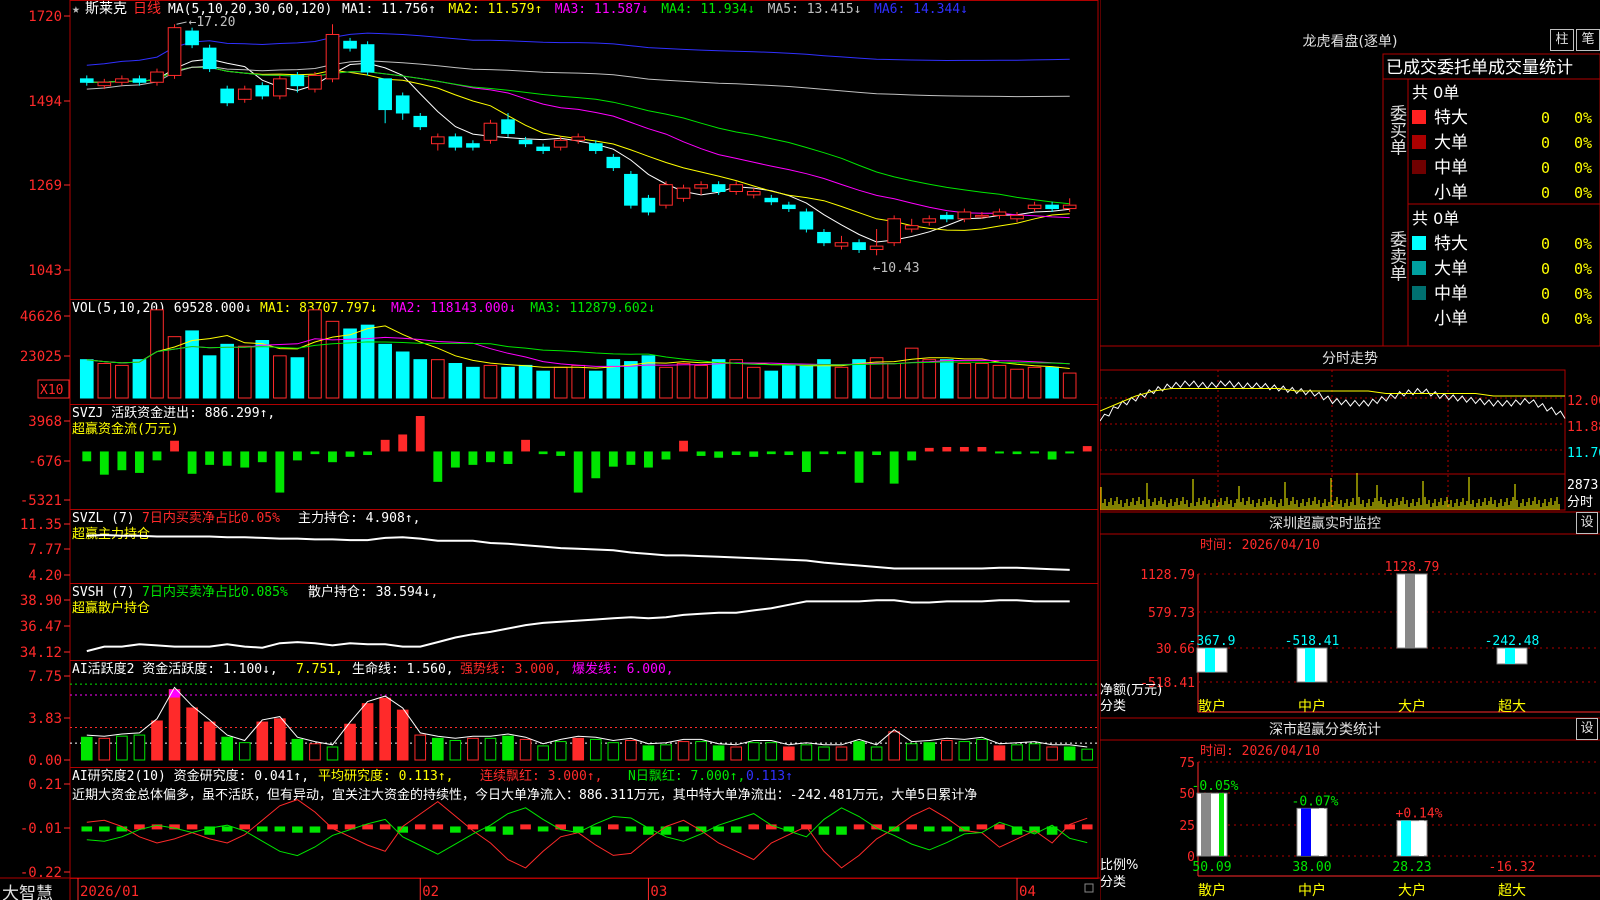  I want to click on order-stats-header: 已成交委托单成交量统计, so click(1479, 68).